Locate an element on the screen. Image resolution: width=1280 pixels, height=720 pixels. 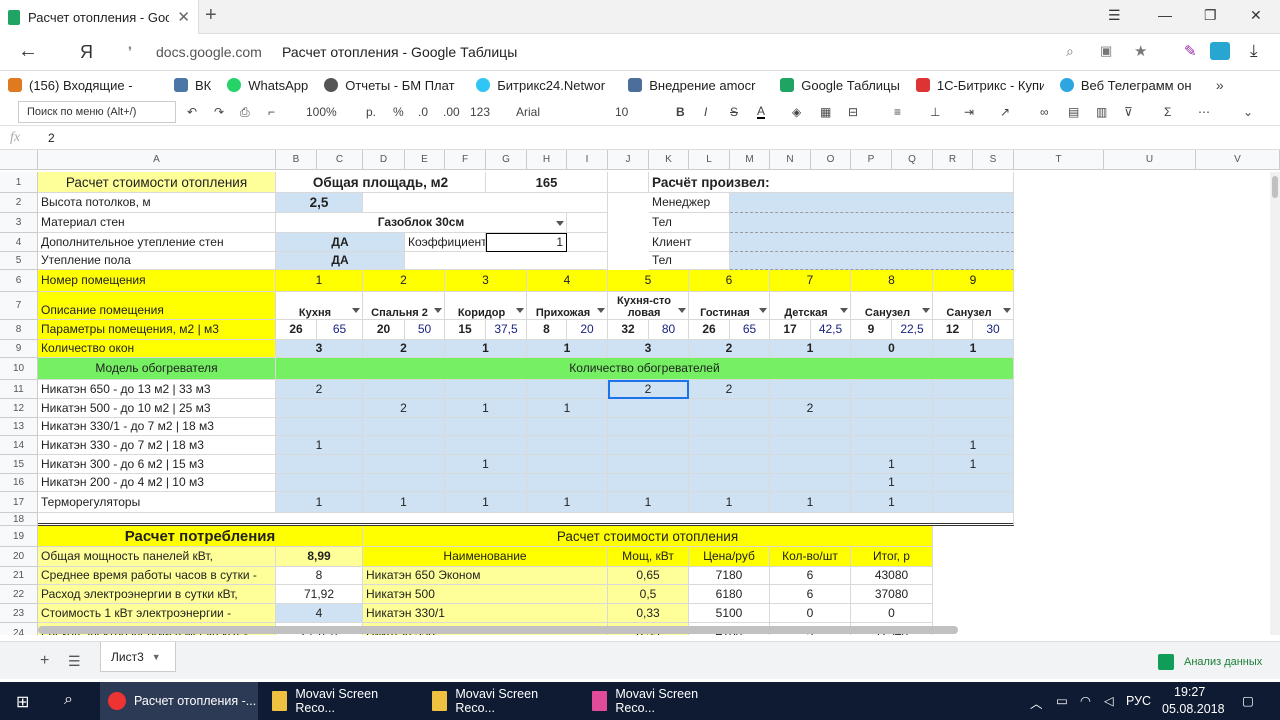
column-header: U is located at coordinates (1150, 160).